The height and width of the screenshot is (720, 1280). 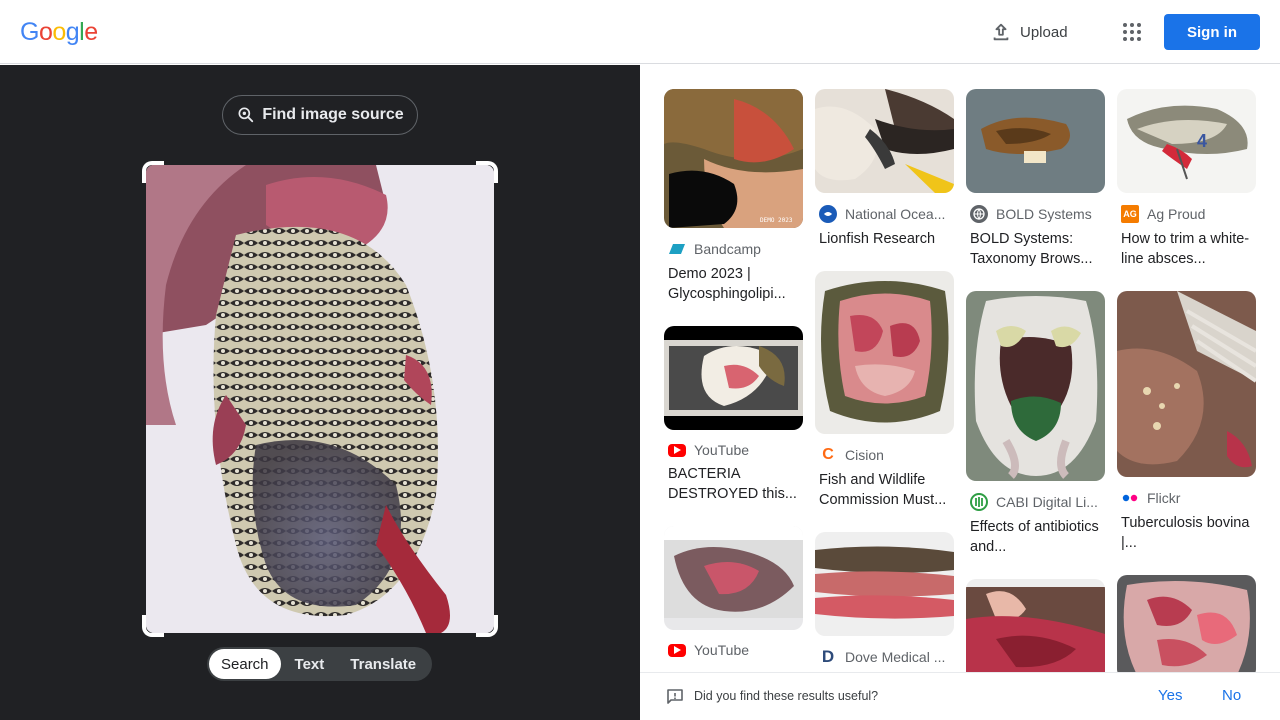 I want to click on result-card: YouTube, so click(x=733, y=592).